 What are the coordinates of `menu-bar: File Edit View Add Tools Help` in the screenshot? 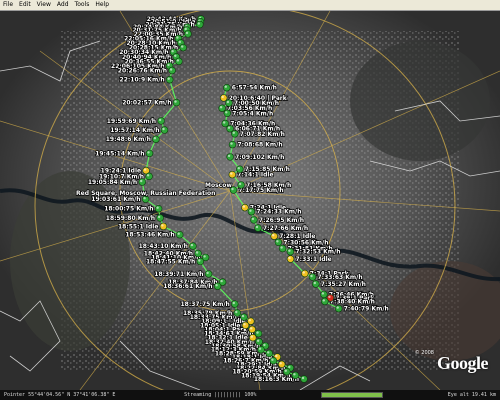 It's located at (250, 5).